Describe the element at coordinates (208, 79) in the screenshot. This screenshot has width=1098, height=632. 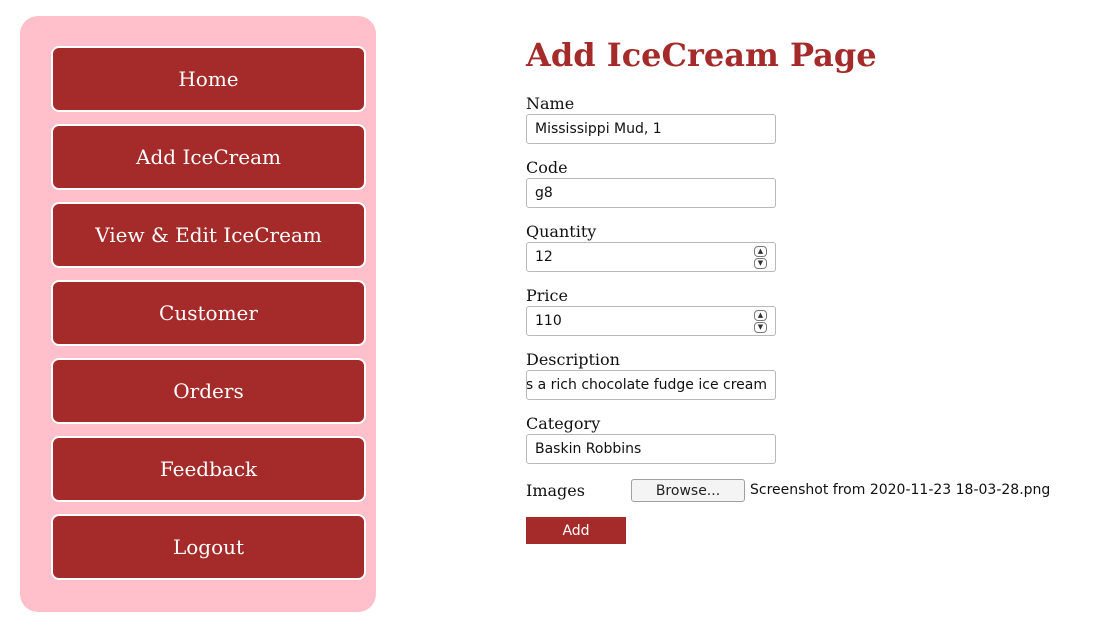
I see `nav-home-button: Home` at that location.